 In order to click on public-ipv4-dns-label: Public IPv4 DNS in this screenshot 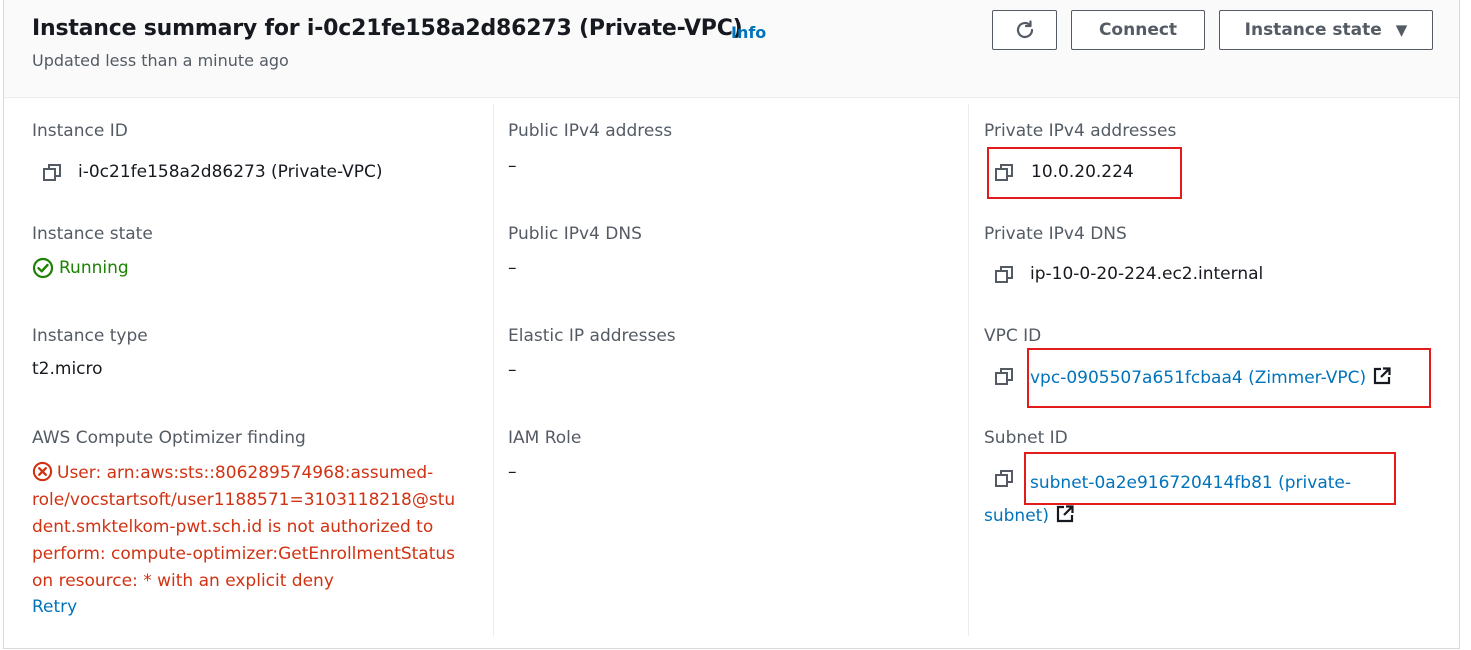, I will do `click(575, 234)`.